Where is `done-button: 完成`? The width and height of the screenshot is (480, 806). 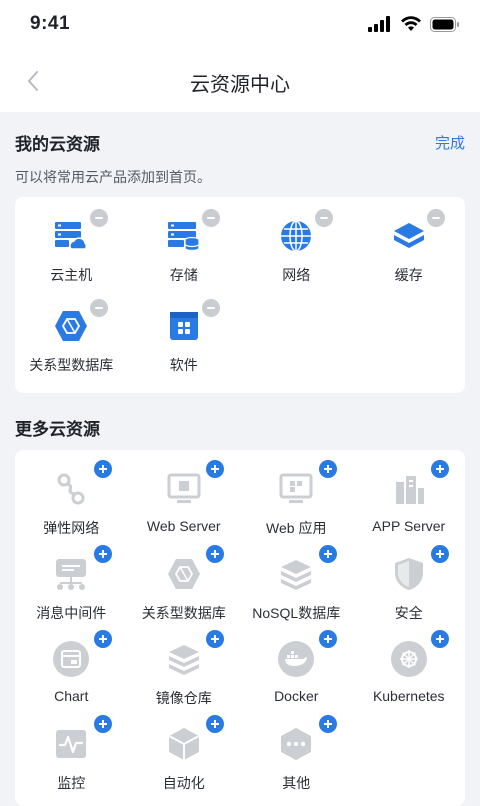
done-button: 完成 is located at coordinates (450, 142).